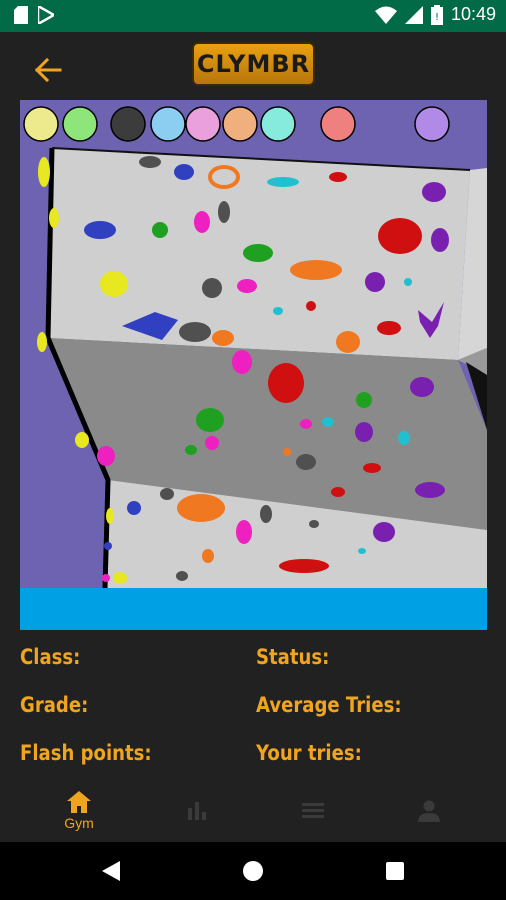 The image size is (506, 900). I want to click on color-filter-yellow, so click(41, 124).